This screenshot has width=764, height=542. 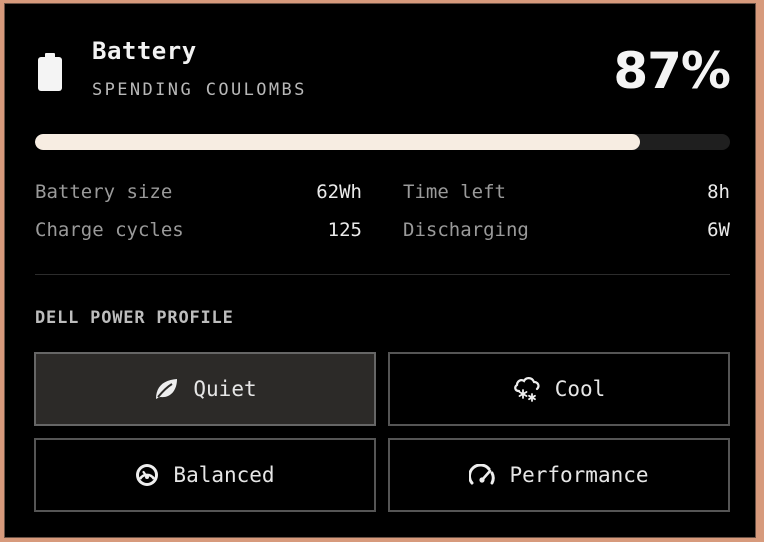 I want to click on charge-cycles-label: Charge cycles, so click(x=109, y=230).